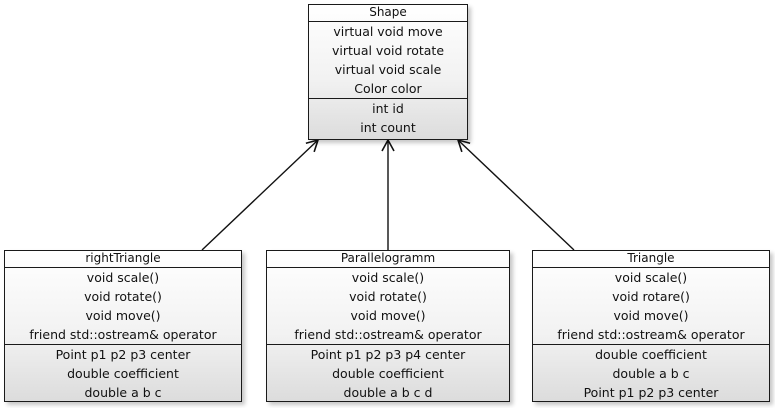 The height and width of the screenshot is (408, 775). What do you see at coordinates (388, 31) in the screenshot?
I see `method-row: virtual void move` at bounding box center [388, 31].